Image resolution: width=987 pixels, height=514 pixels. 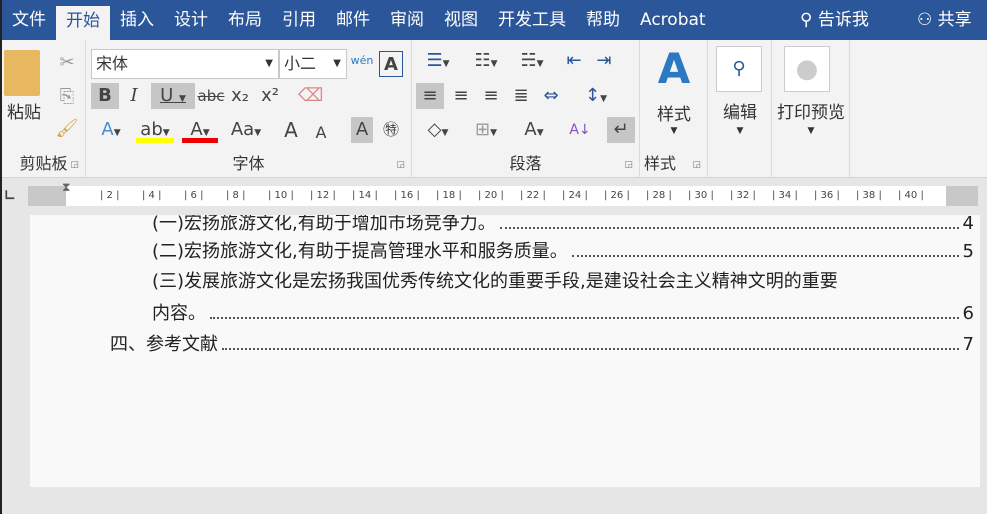 I want to click on toc-entry: (二)宏扬旅游文化,有助于提高管理水平和服务质量。 5, so click(x=563, y=250).